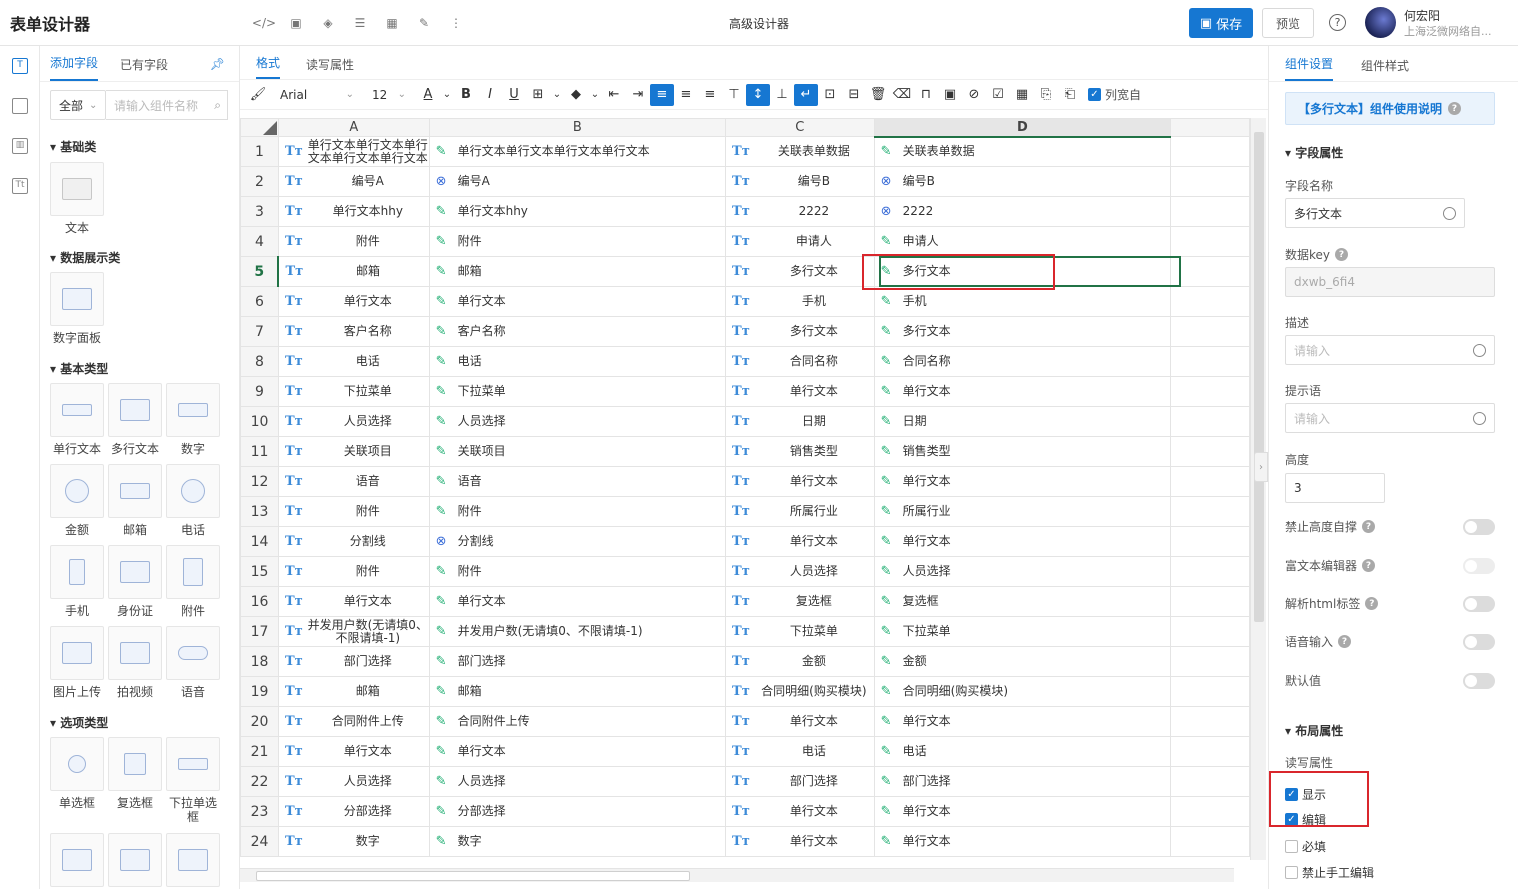  Describe the element at coordinates (259, 421) in the screenshot. I see `row-header: 10` at that location.